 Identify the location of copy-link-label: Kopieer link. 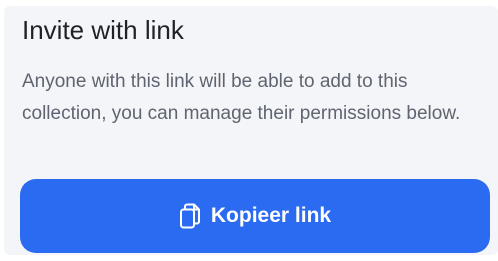
(271, 215).